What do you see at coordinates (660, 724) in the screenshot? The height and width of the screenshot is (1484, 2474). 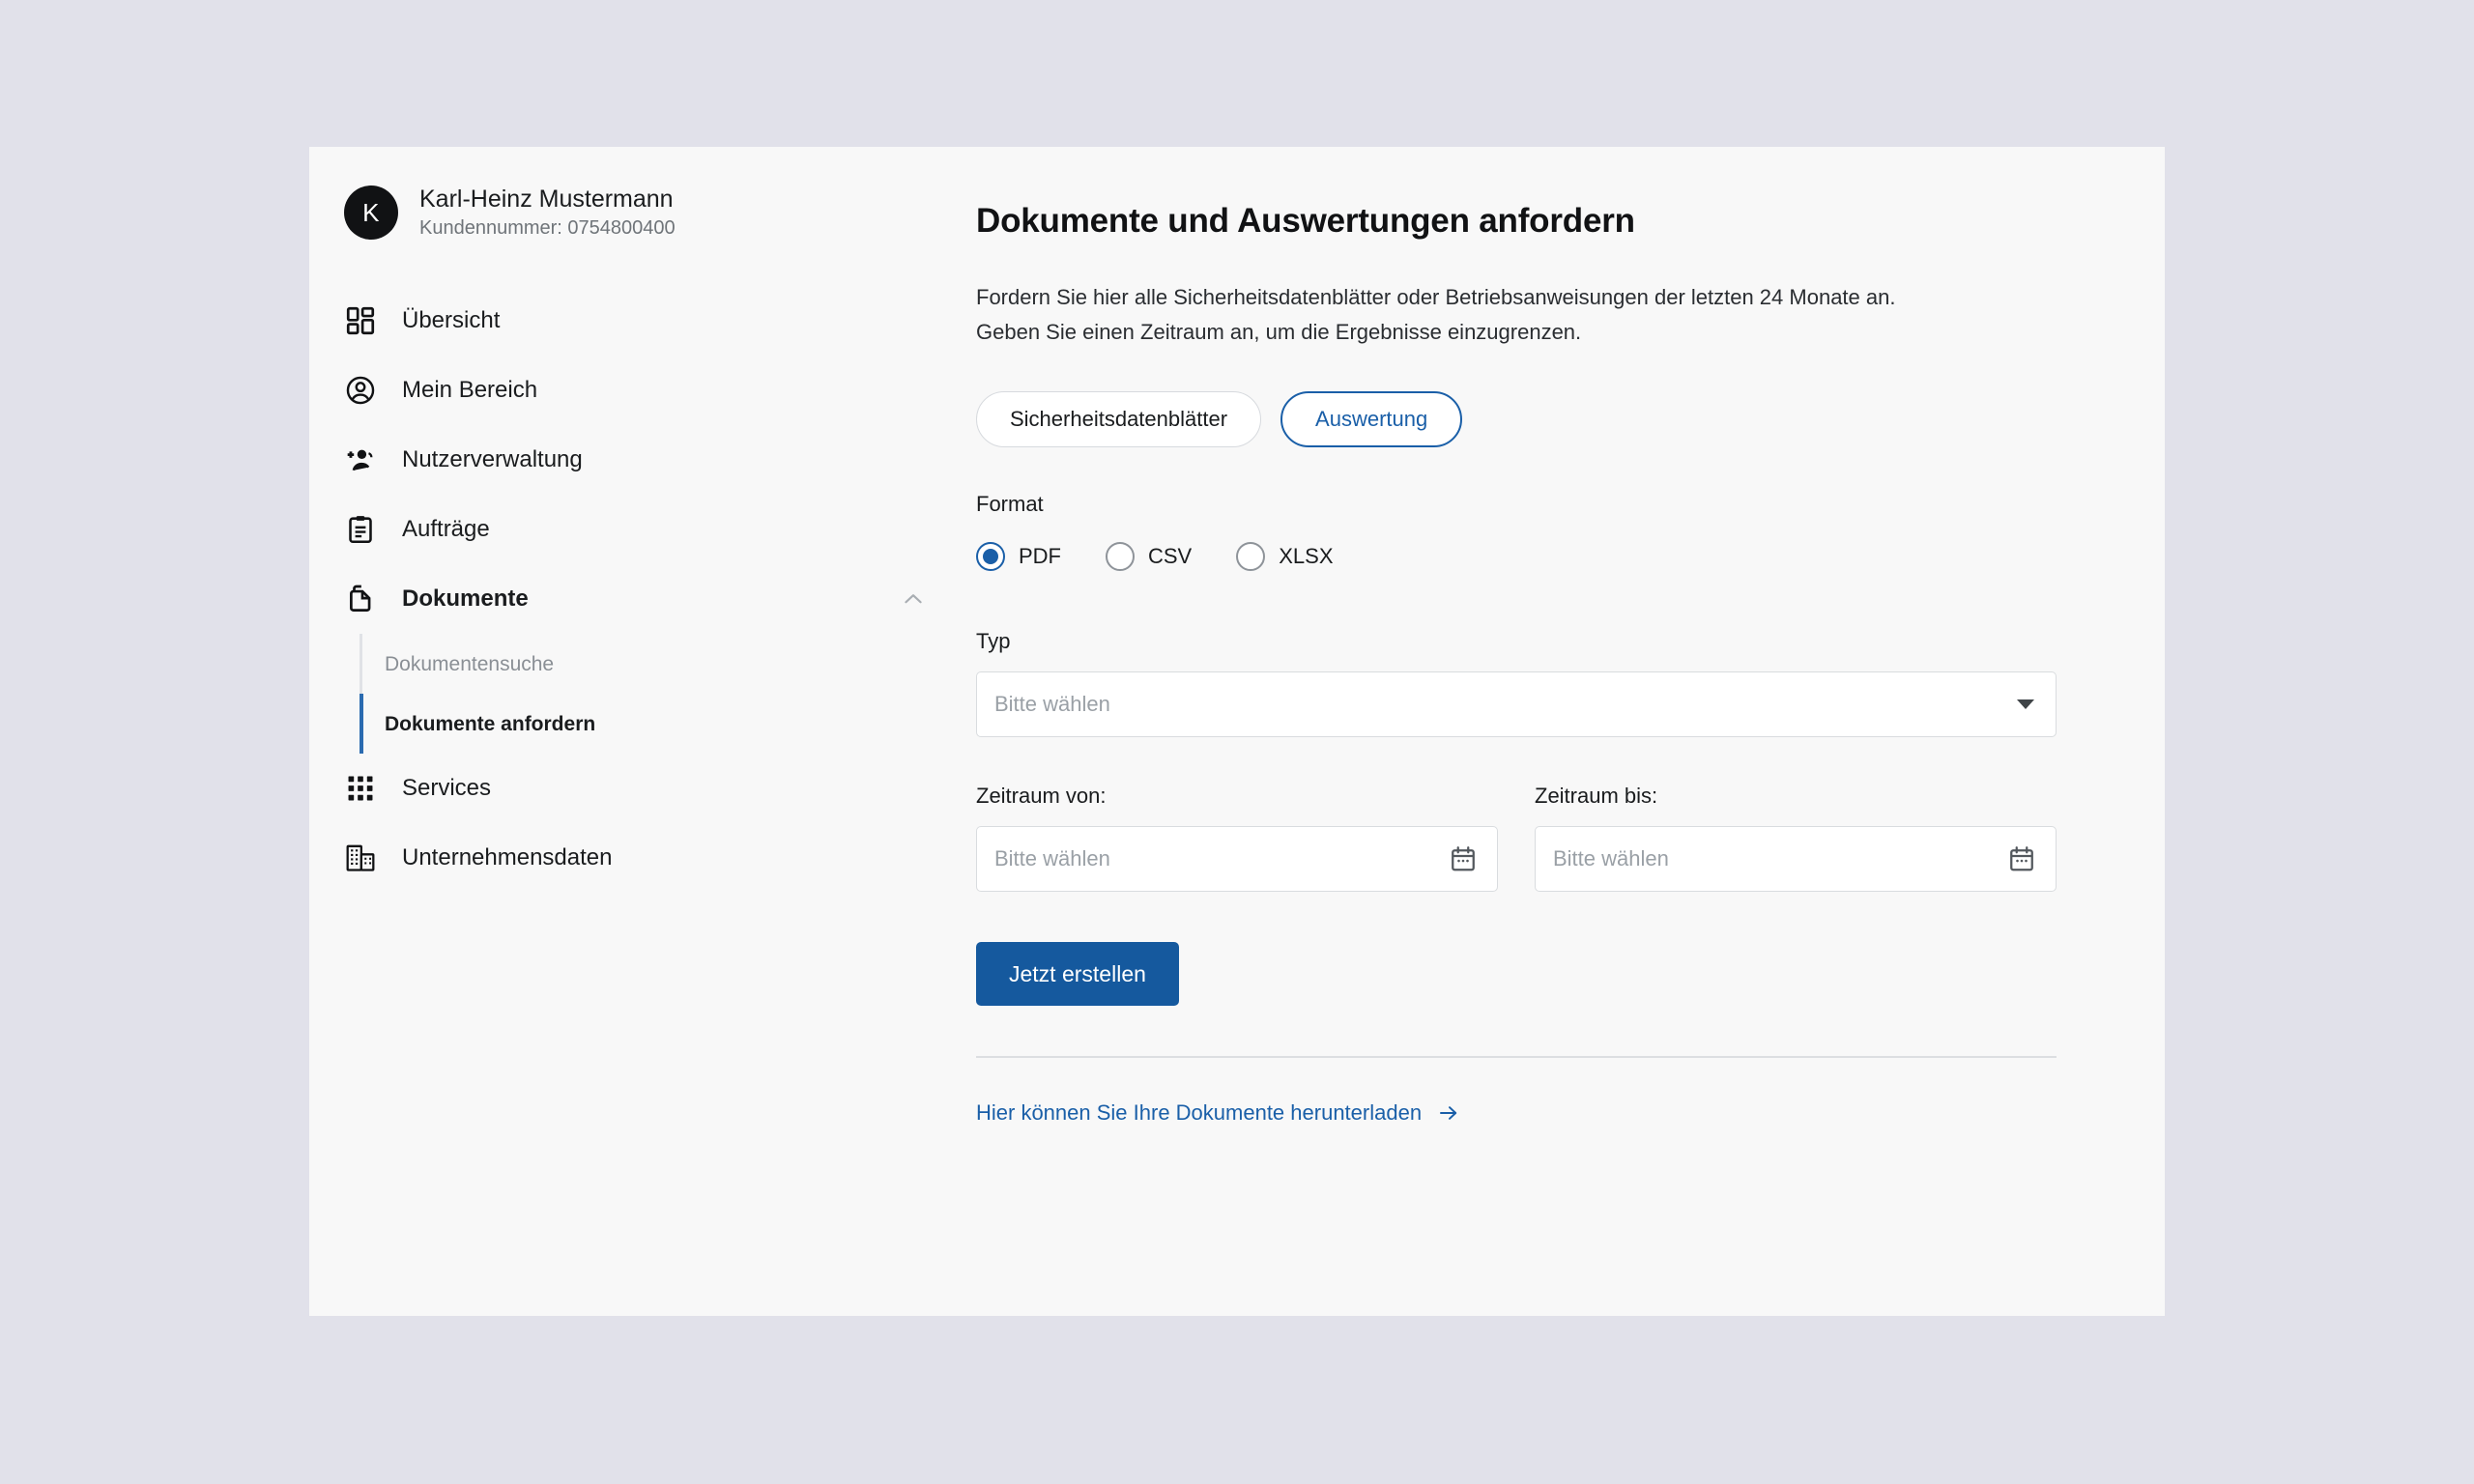 I see `sidebar-subitem-dokumente-anfordern: Dokumente anfordern` at bounding box center [660, 724].